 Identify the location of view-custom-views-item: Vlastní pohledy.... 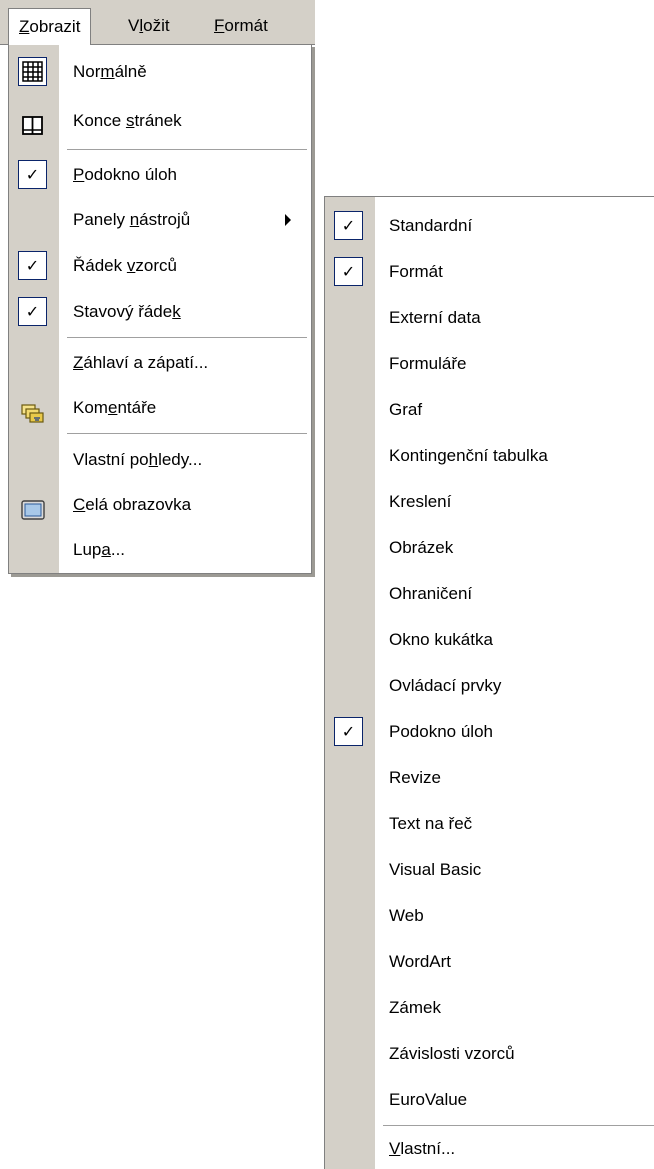
(160, 460).